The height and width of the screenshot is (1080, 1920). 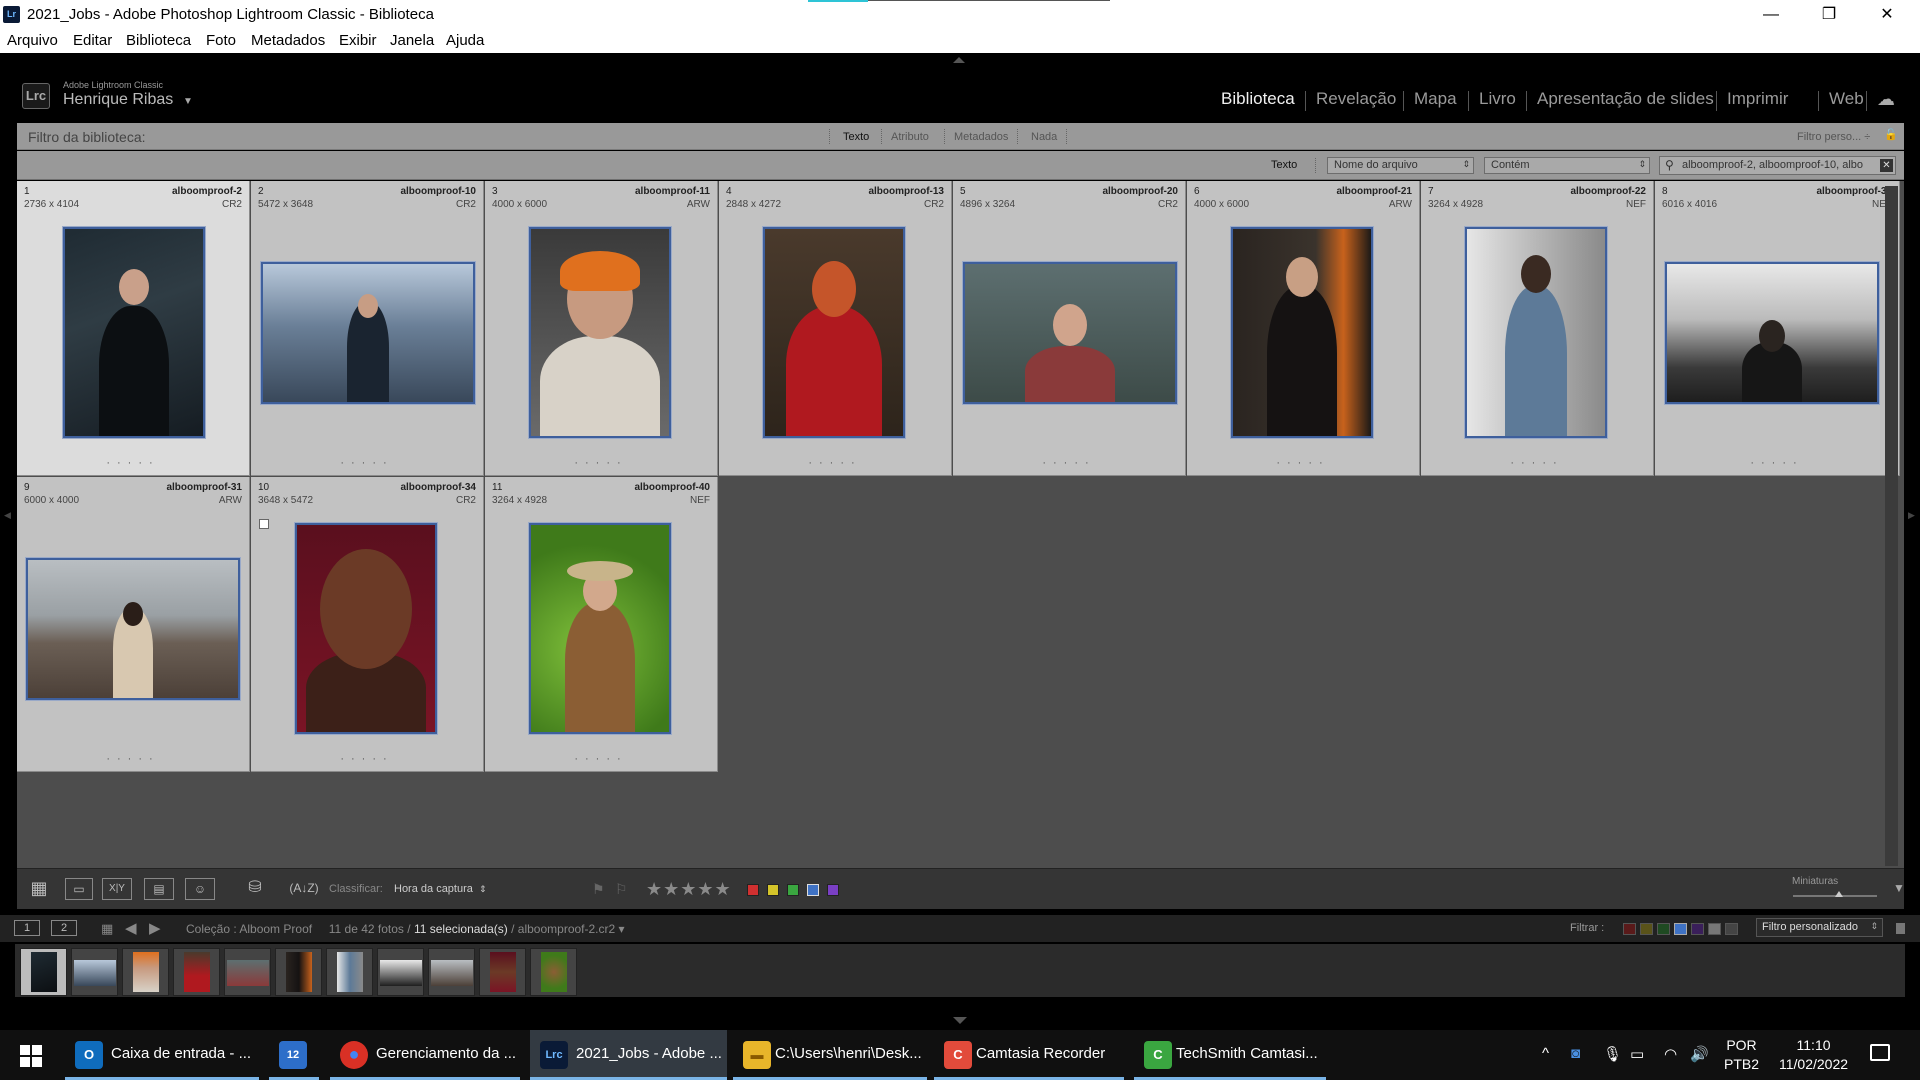 What do you see at coordinates (1891, 526) in the screenshot?
I see `grid-scrollbar` at bounding box center [1891, 526].